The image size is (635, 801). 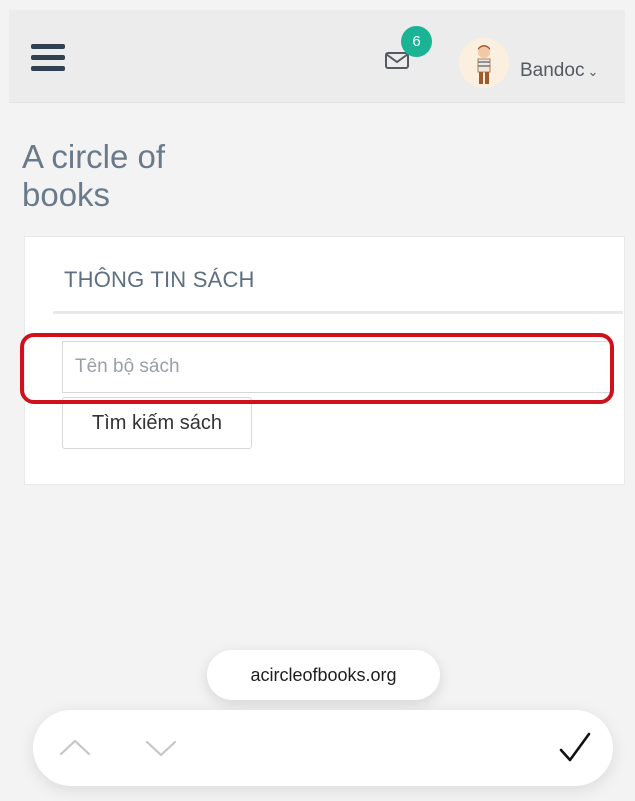 What do you see at coordinates (552, 70) in the screenshot?
I see `user-name: Bandoc` at bounding box center [552, 70].